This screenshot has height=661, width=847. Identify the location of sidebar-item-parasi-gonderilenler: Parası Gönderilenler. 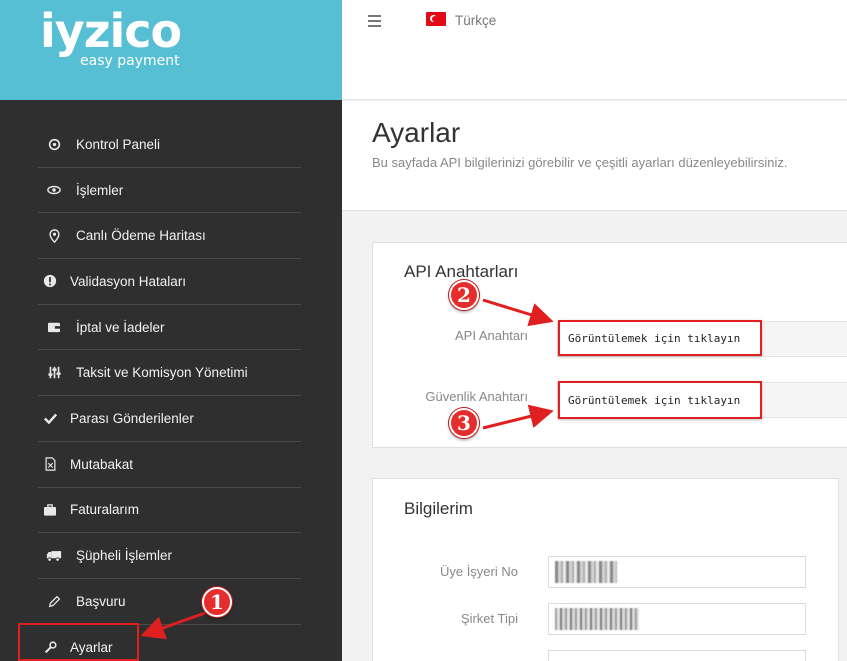
(169, 419).